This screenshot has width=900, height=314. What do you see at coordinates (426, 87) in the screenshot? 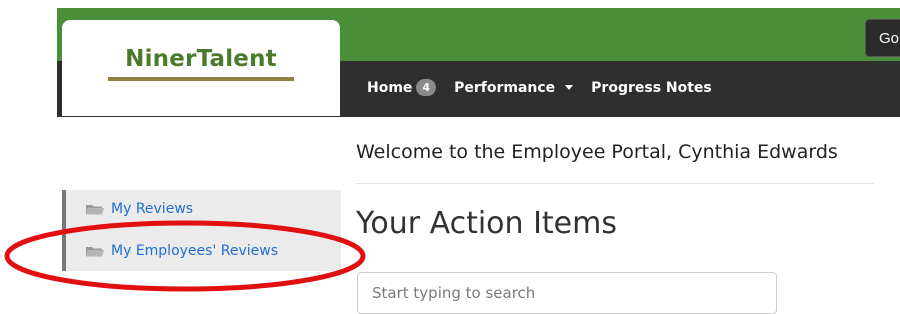
I see `home-count-badge: 4` at bounding box center [426, 87].